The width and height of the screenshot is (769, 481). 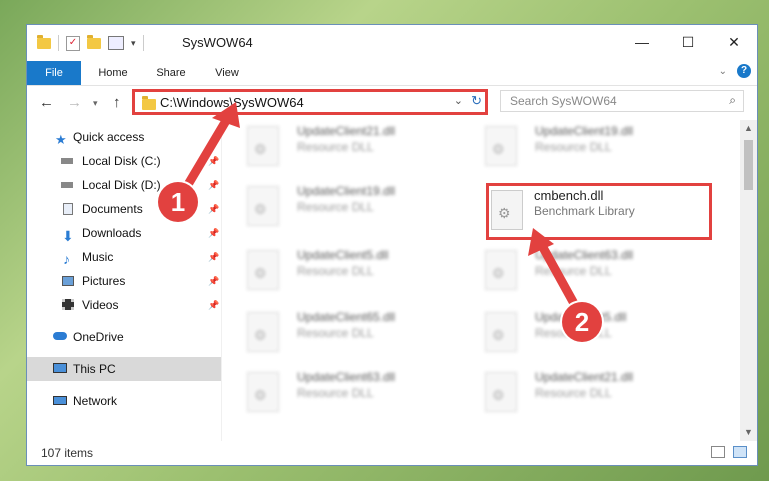 What do you see at coordinates (124, 401) in the screenshot?
I see `sidebar-item-network: Network` at bounding box center [124, 401].